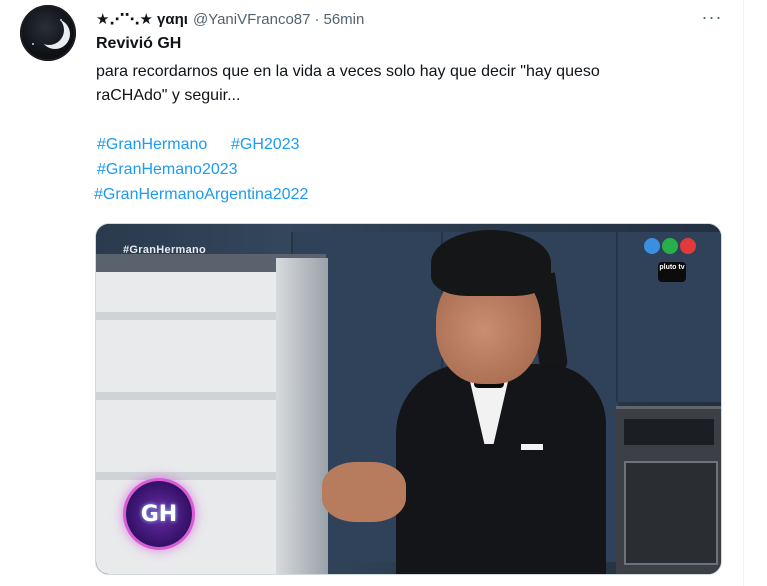 The image size is (767, 586). I want to click on channel-dot-red, so click(688, 246).